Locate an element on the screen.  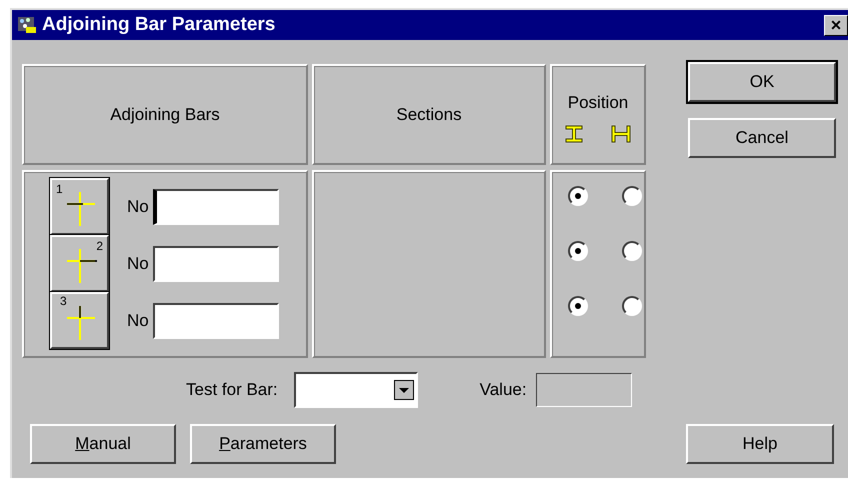
field-label: Value: is located at coordinates (503, 390).